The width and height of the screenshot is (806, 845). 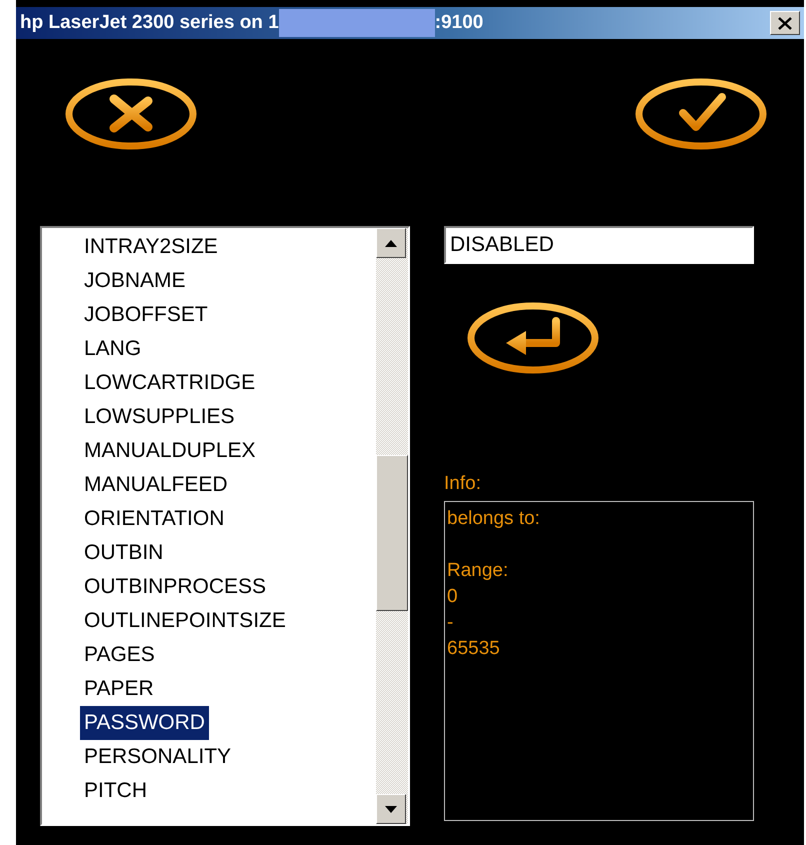 What do you see at coordinates (702, 112) in the screenshot?
I see `check-icon` at bounding box center [702, 112].